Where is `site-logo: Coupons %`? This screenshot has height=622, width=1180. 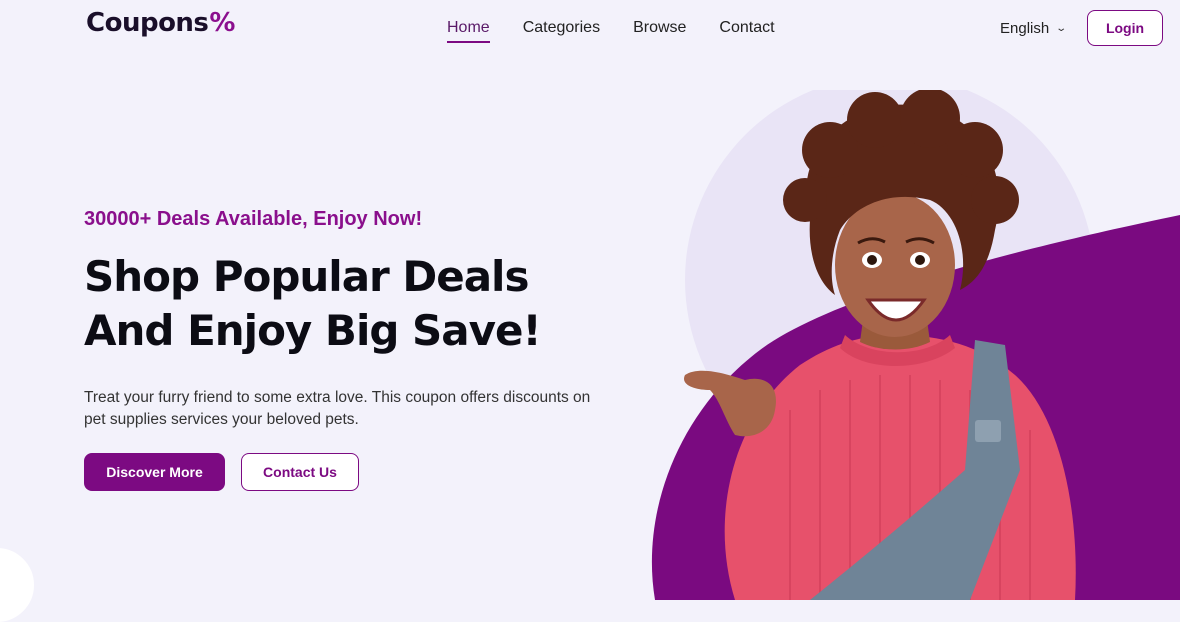
site-logo: Coupons % is located at coordinates (160, 23).